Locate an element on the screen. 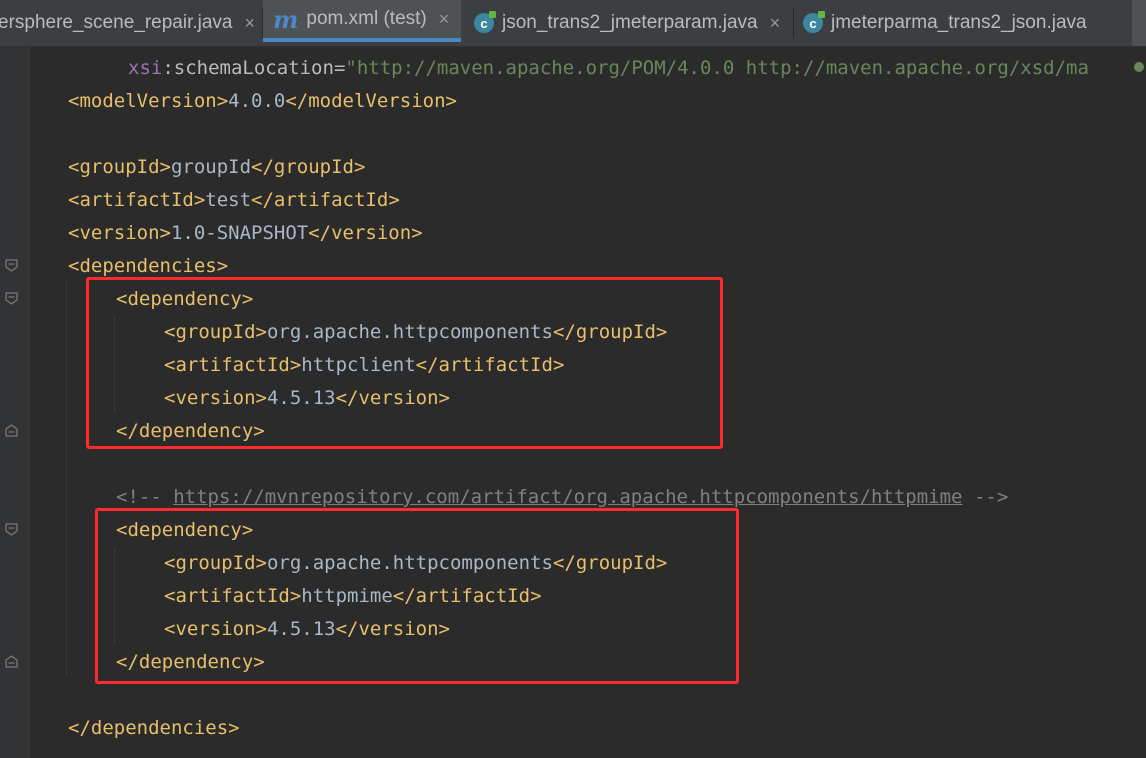 This screenshot has width=1146, height=758. code-line-group-id: <groupId>groupId</groupId> is located at coordinates (216, 167).